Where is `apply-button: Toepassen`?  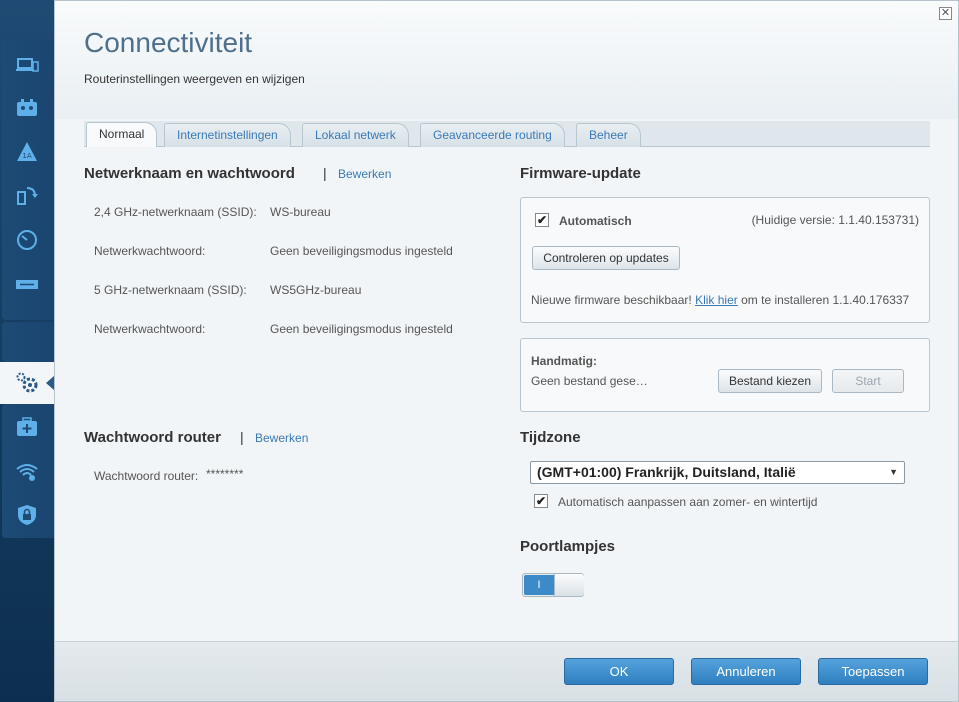 apply-button: Toepassen is located at coordinates (873, 671).